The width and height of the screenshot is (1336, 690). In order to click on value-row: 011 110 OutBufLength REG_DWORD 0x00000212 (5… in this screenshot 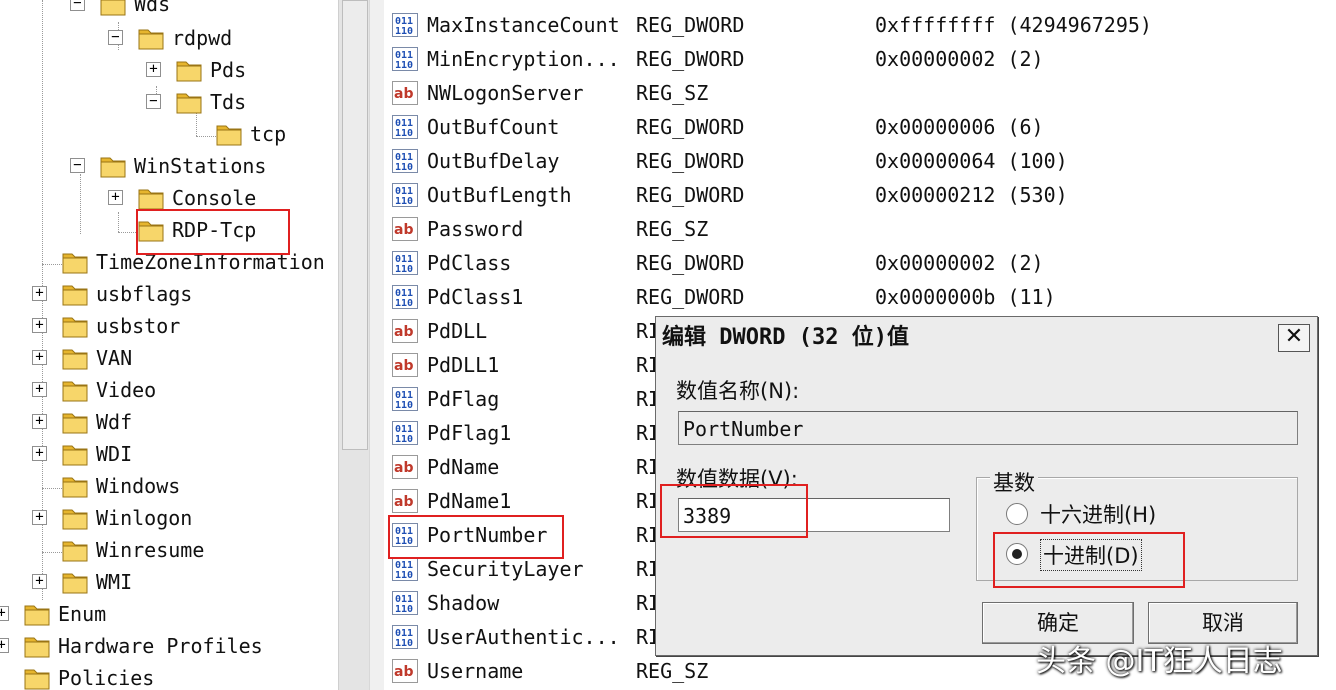, I will do `click(860, 195)`.